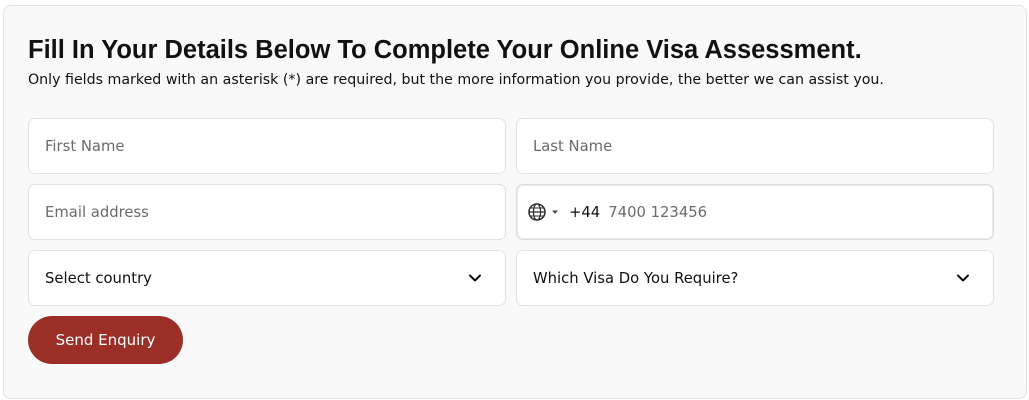 The image size is (1029, 400). What do you see at coordinates (548, 212) in the screenshot?
I see `country-code-selector` at bounding box center [548, 212].